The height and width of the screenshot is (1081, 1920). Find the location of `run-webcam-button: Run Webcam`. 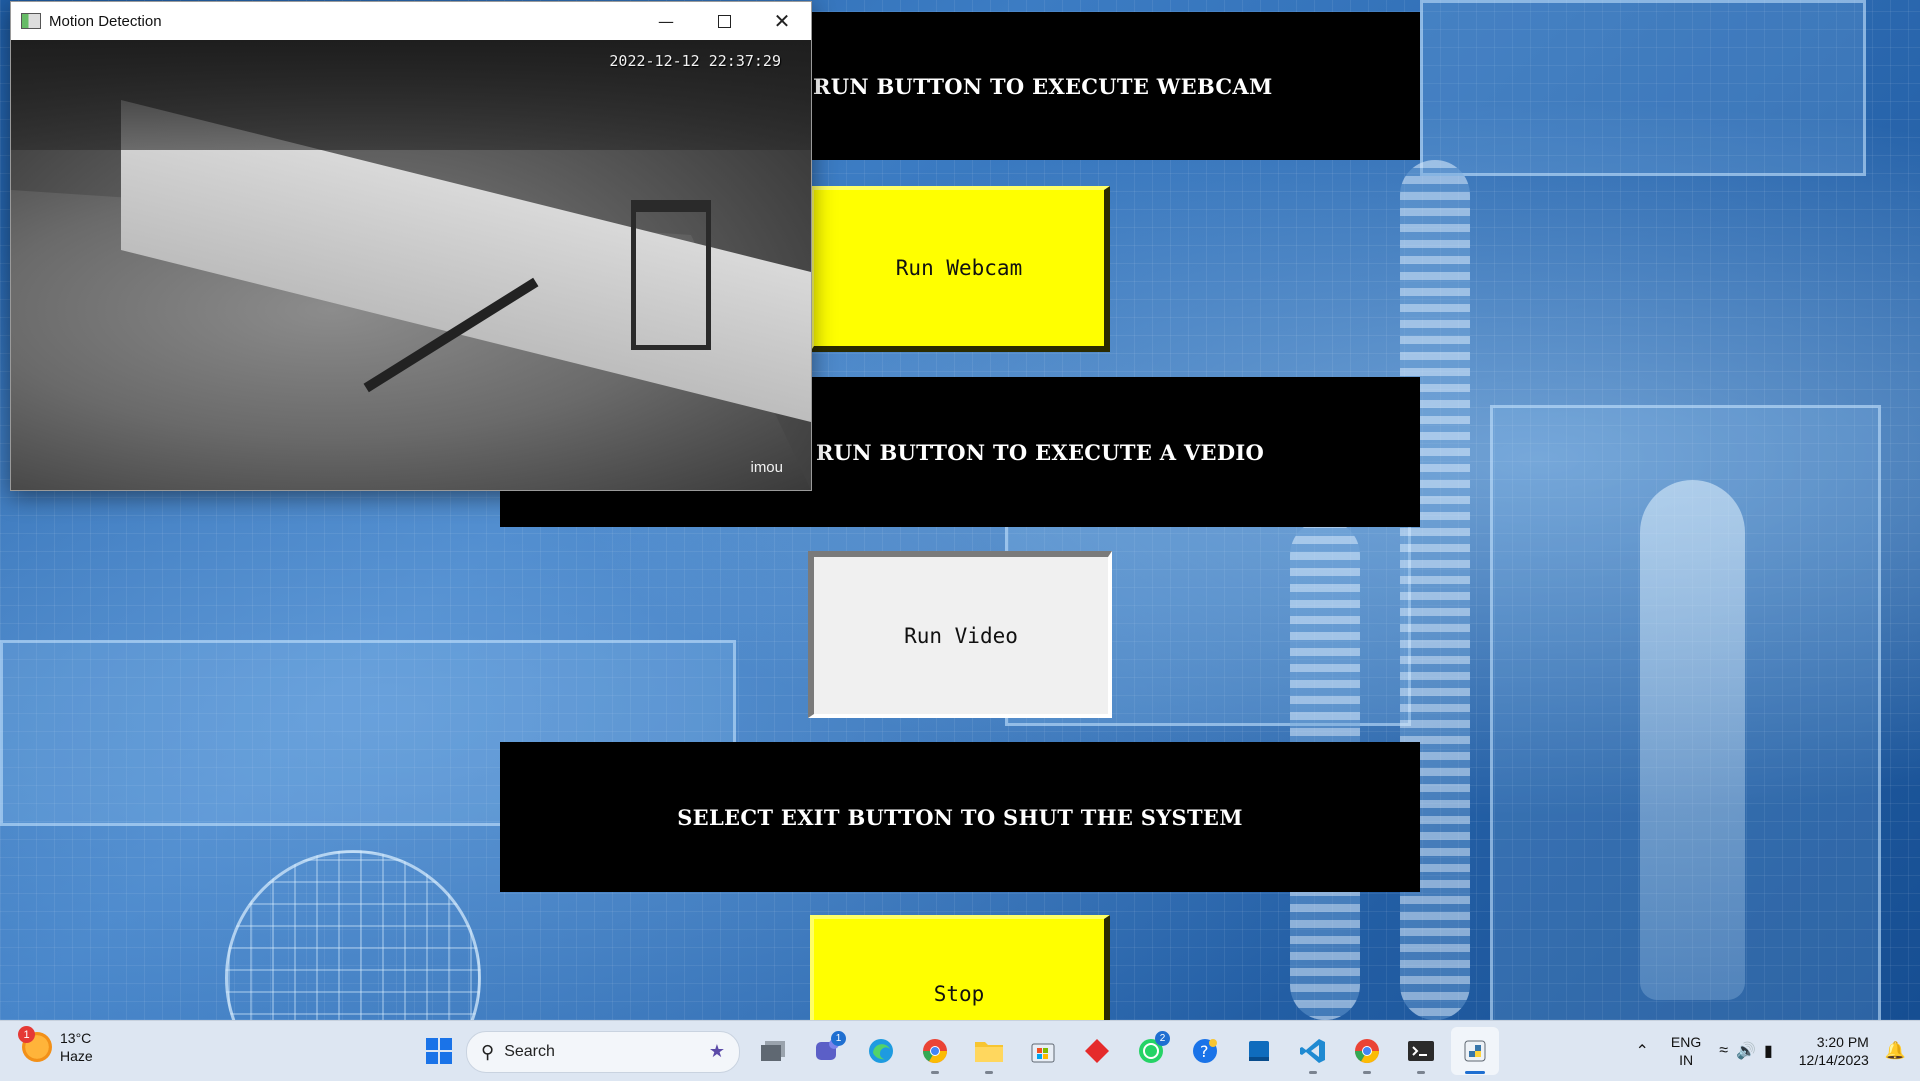

run-webcam-button: Run Webcam is located at coordinates (960, 269).